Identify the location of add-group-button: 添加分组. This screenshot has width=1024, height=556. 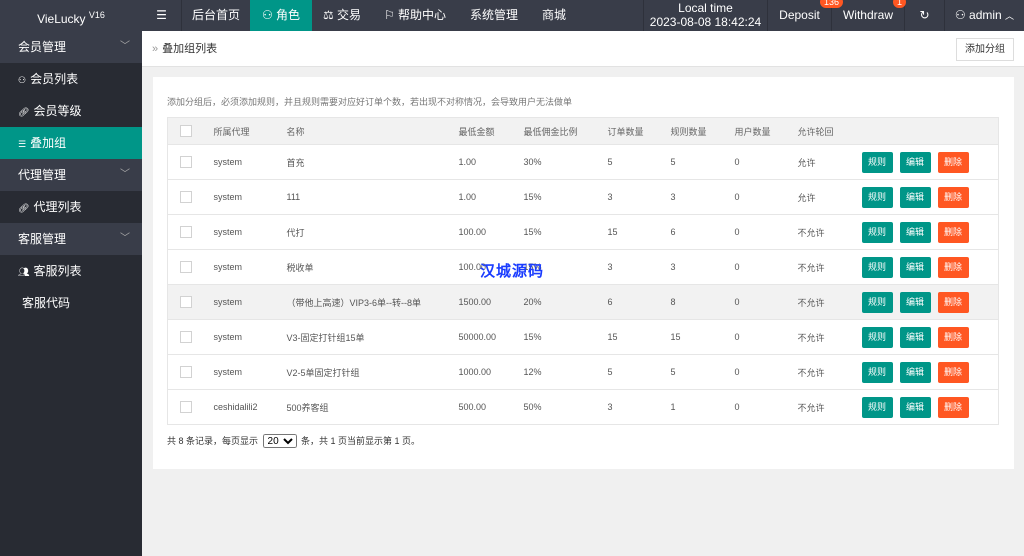
(985, 49).